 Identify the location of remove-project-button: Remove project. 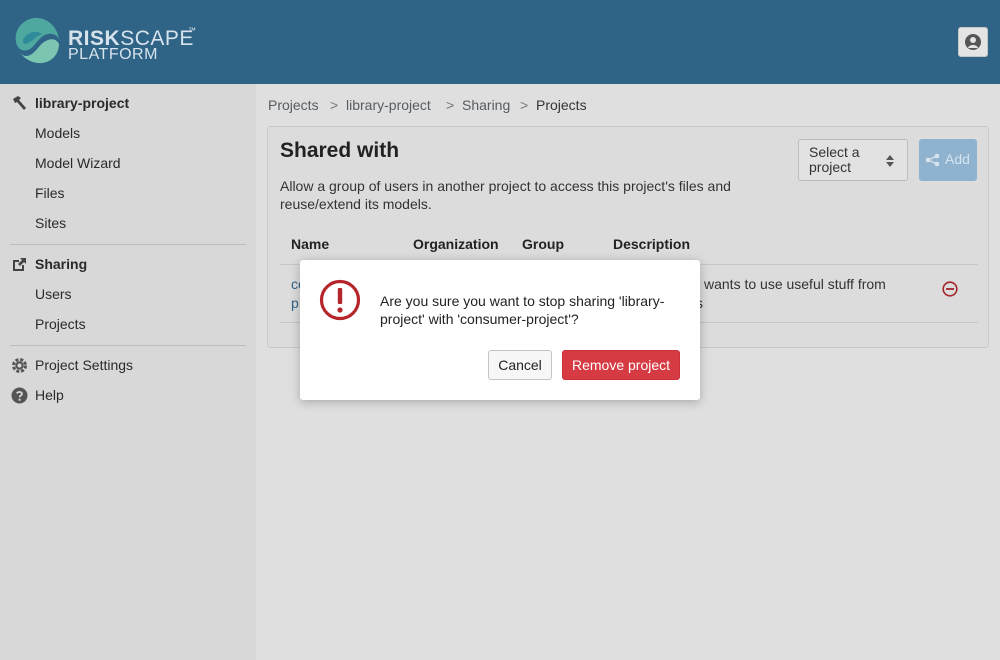
(621, 365).